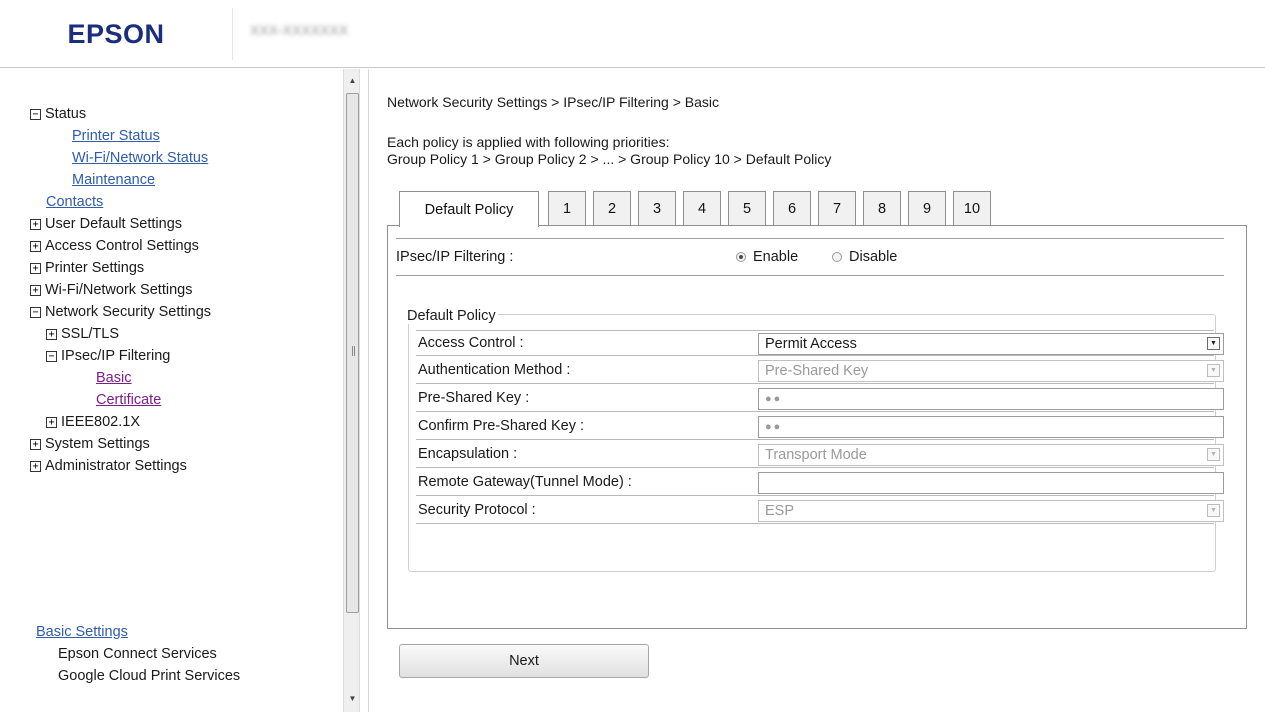  What do you see at coordinates (817, 371) in the screenshot?
I see `policy-field-value: Pre-Shared Key` at bounding box center [817, 371].